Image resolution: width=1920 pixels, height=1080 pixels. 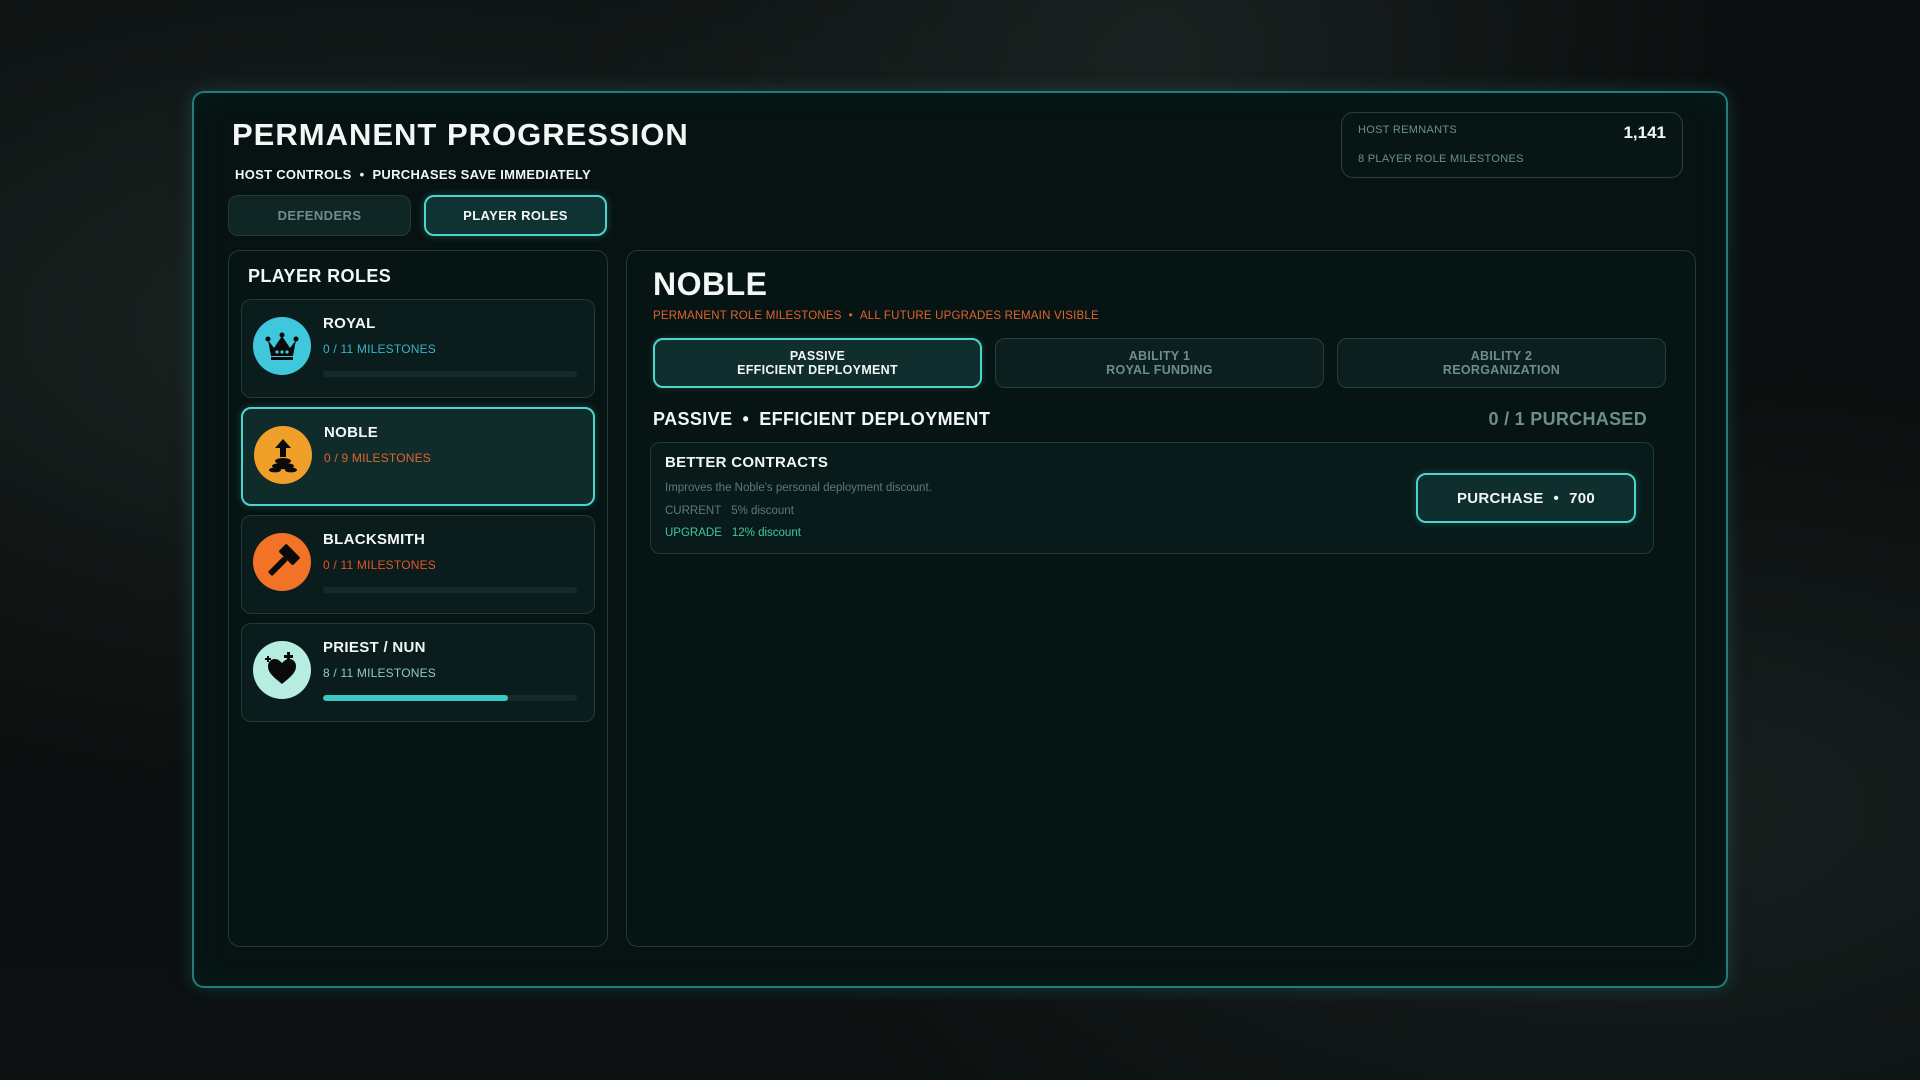 What do you see at coordinates (415, 698) in the screenshot?
I see `role-progress-fill` at bounding box center [415, 698].